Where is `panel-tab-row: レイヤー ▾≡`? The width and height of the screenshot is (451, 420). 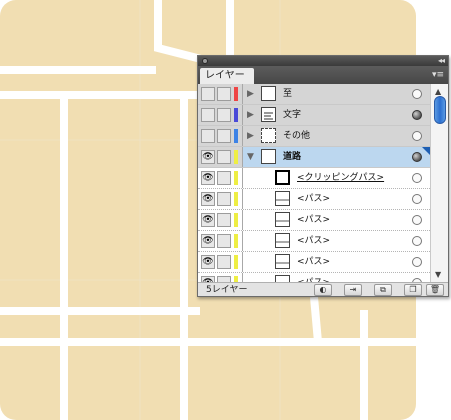 panel-tab-row: レイヤー ▾≡ is located at coordinates (323, 75).